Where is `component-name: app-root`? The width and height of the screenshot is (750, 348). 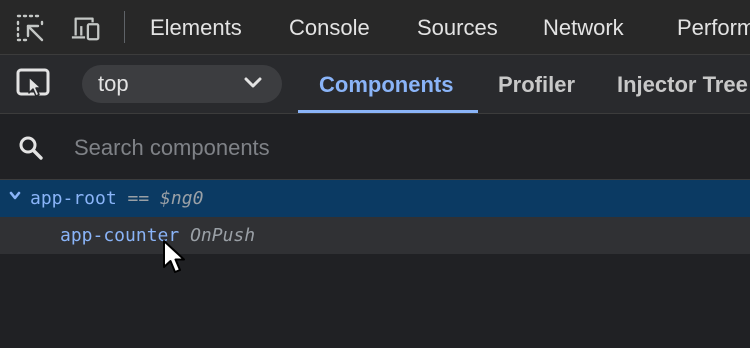 component-name: app-root is located at coordinates (73, 198).